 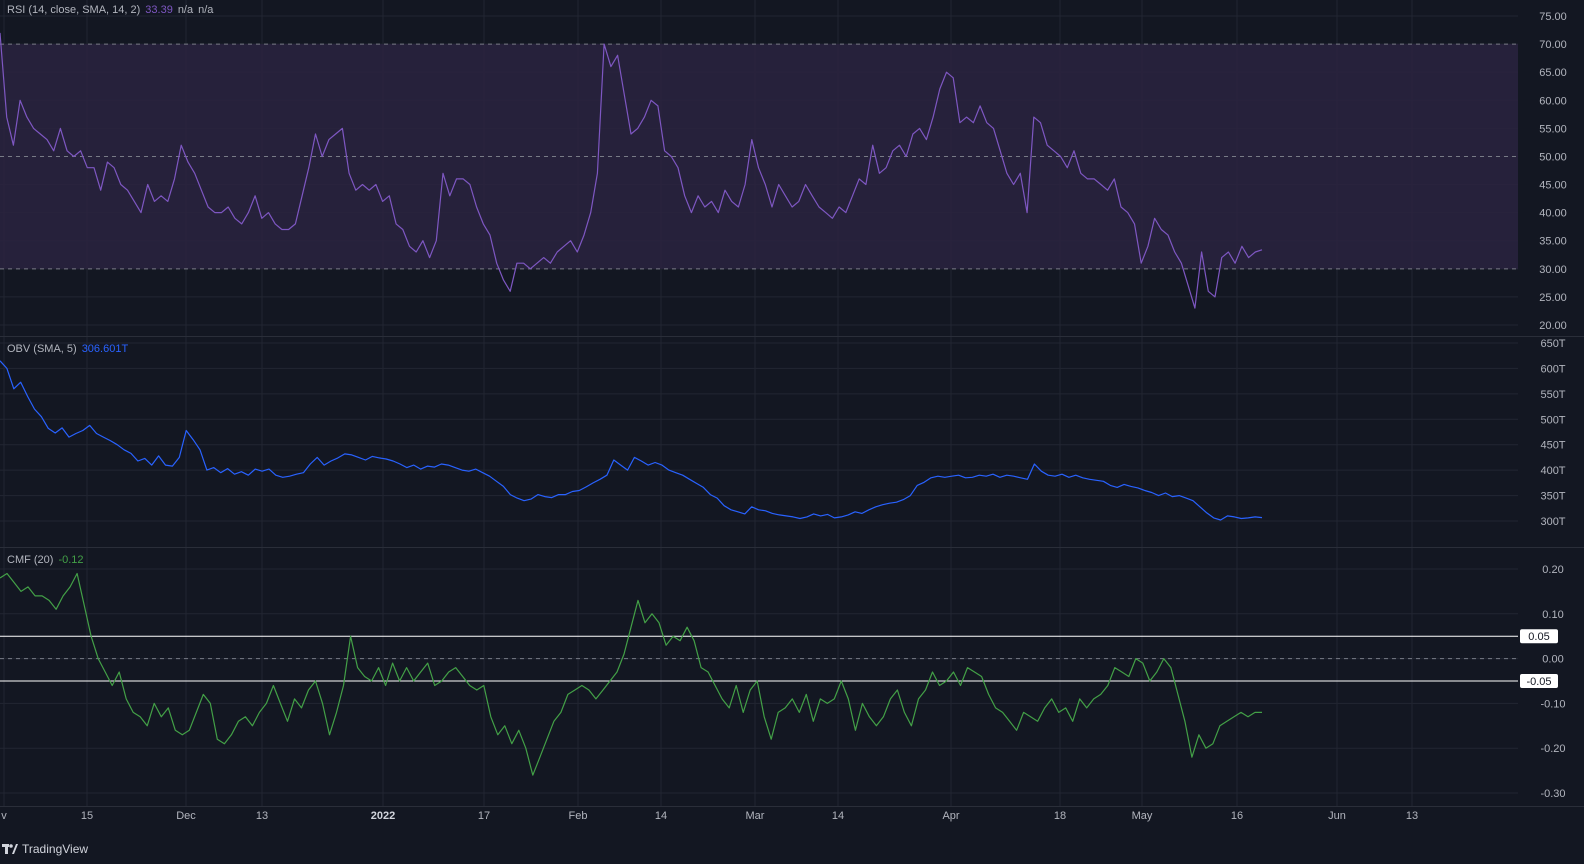 What do you see at coordinates (1060, 816) in the screenshot?
I see `x-axis-label: 18` at bounding box center [1060, 816].